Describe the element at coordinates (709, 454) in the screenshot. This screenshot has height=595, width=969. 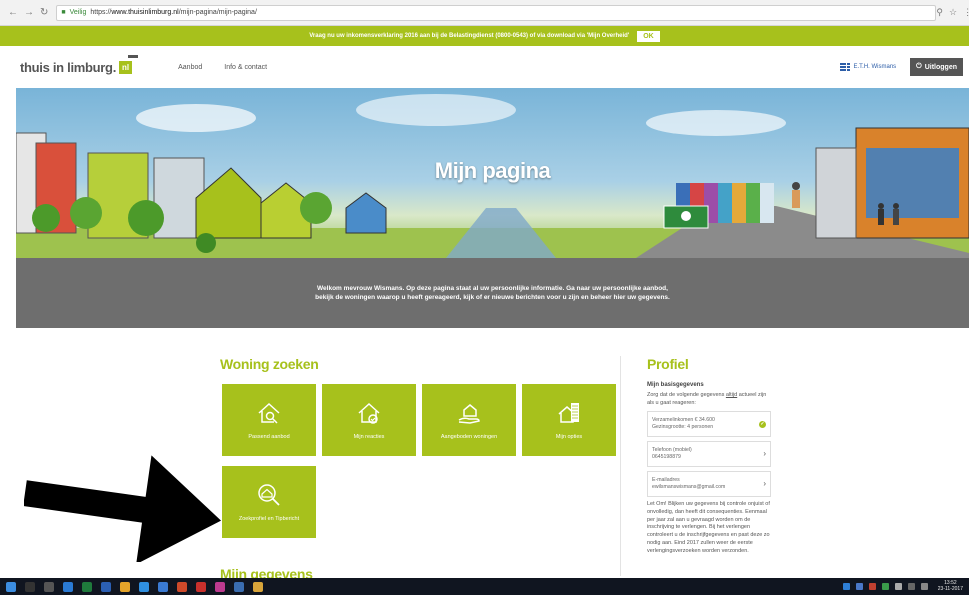
I see `profile-card-phone: Telefoon (mobiel) 0645198879 ›` at that location.